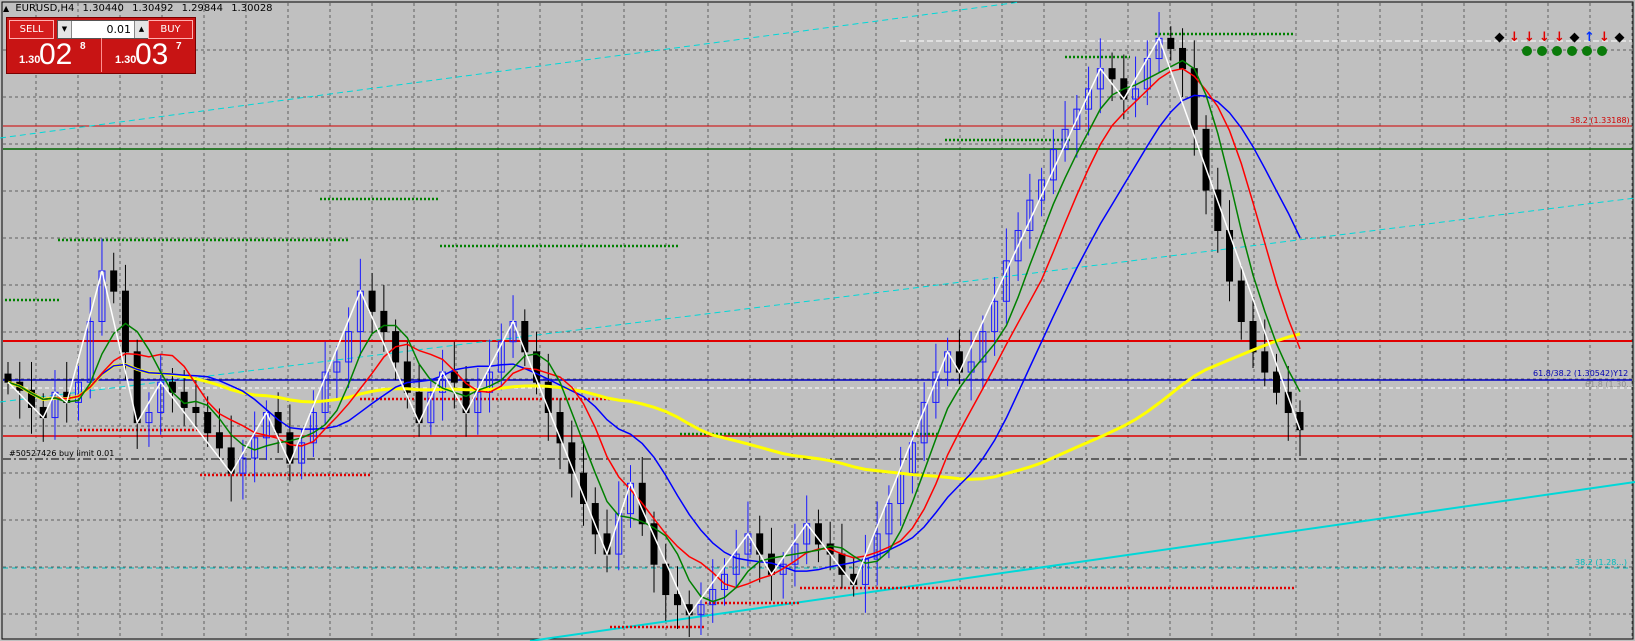 The width and height of the screenshot is (1635, 641). I want to click on signal-arrows: ◆ ↓ ↓ ↓ ↓ ◆ ↑ ↓ ◆, so click(1559, 35).